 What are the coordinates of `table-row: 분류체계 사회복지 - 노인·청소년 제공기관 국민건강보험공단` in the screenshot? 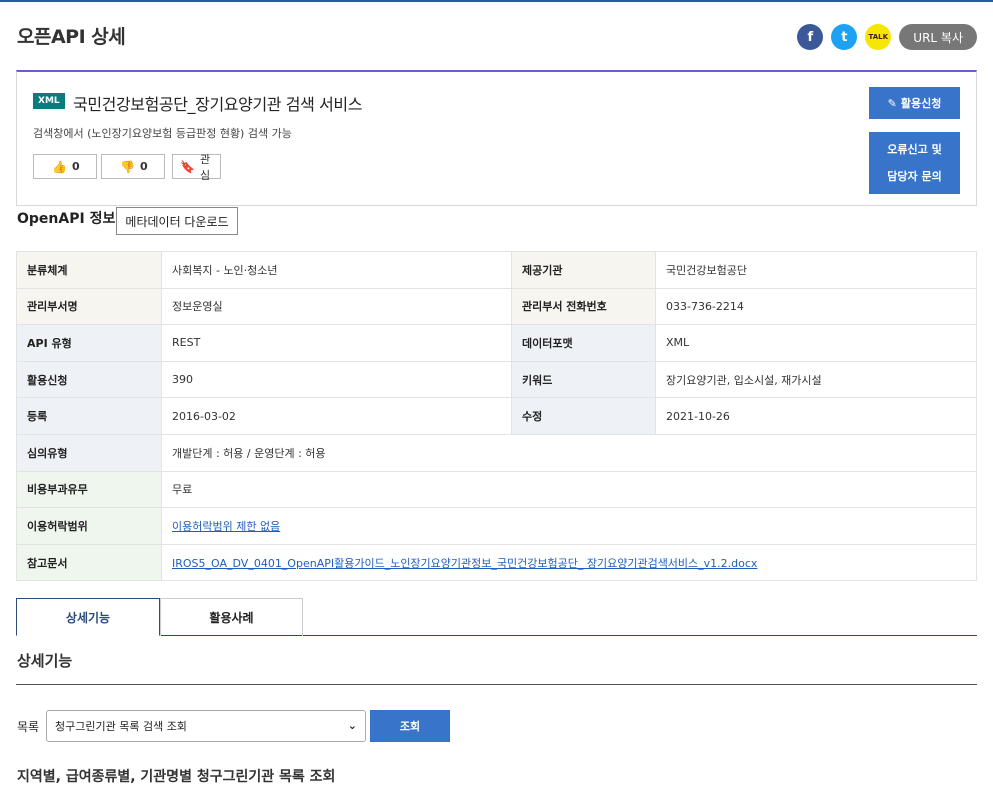 It's located at (496, 270).